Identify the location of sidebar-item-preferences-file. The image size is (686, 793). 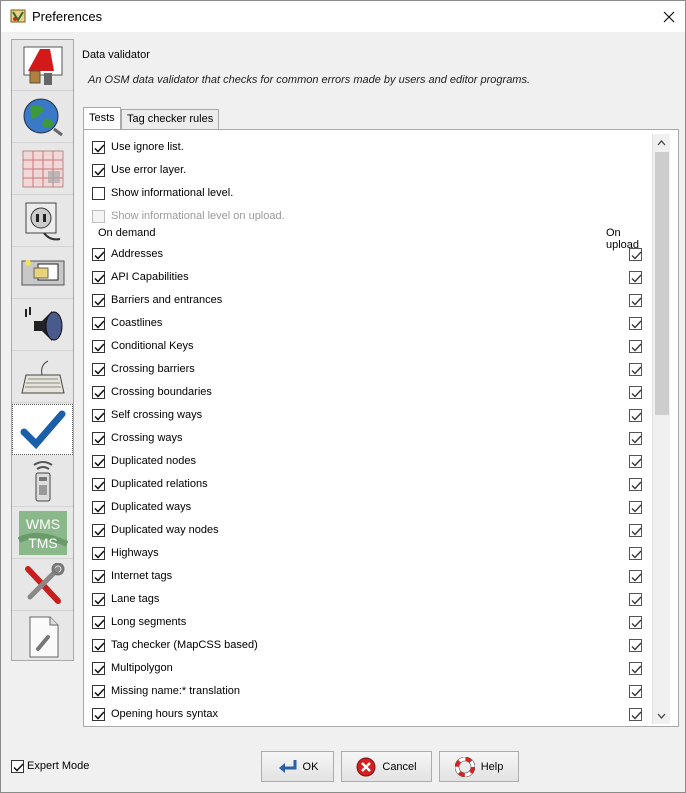
(42, 636).